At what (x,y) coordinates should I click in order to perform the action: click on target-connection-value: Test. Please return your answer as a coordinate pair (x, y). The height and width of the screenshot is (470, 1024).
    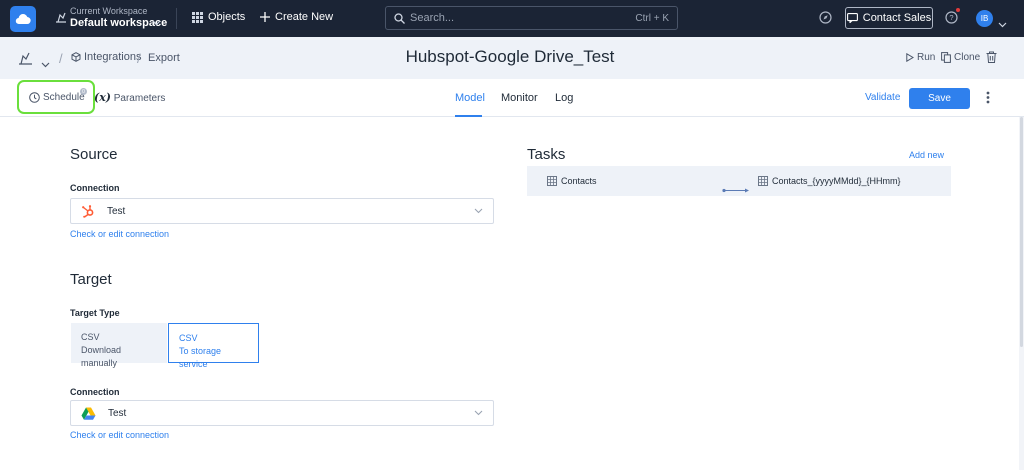
    Looking at the image, I should click on (117, 413).